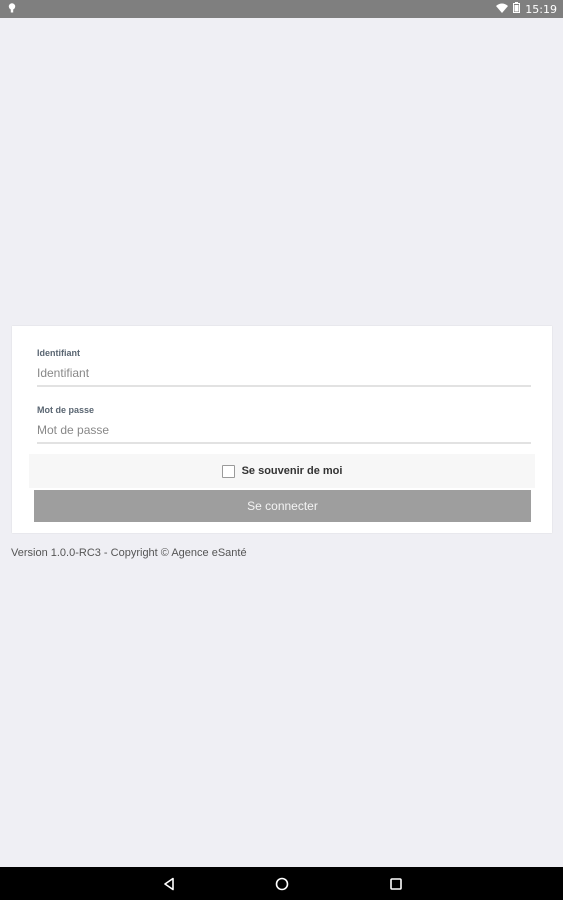 The height and width of the screenshot is (900, 563). What do you see at coordinates (517, 9) in the screenshot?
I see `battery-icon` at bounding box center [517, 9].